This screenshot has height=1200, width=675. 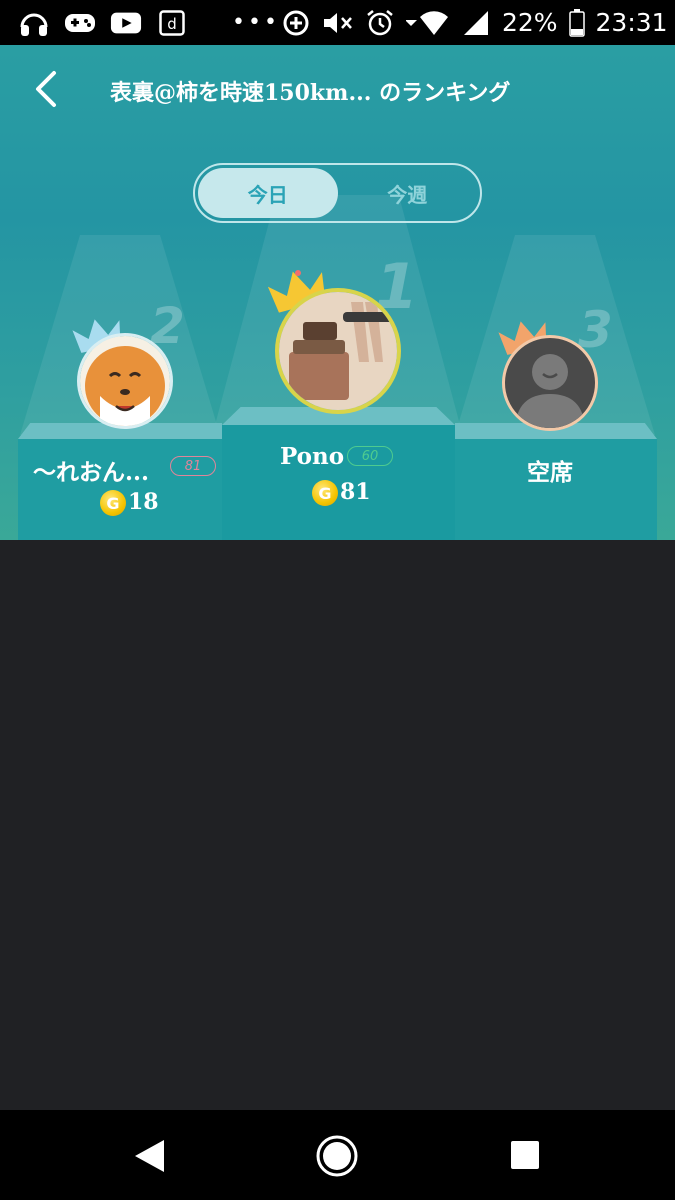 I want to click on battery-icon, so click(x=577, y=22).